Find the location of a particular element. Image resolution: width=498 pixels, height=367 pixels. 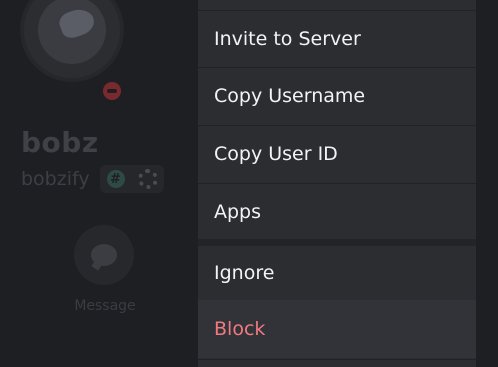

menu-item-label: Apps is located at coordinates (238, 211).